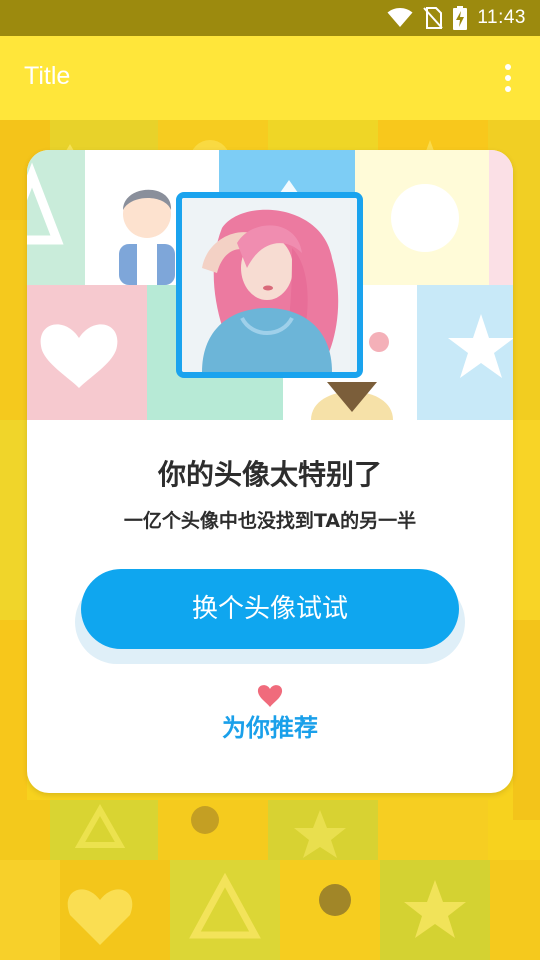  What do you see at coordinates (270, 609) in the screenshot?
I see `change-avatar-button: 换个头像试试` at bounding box center [270, 609].